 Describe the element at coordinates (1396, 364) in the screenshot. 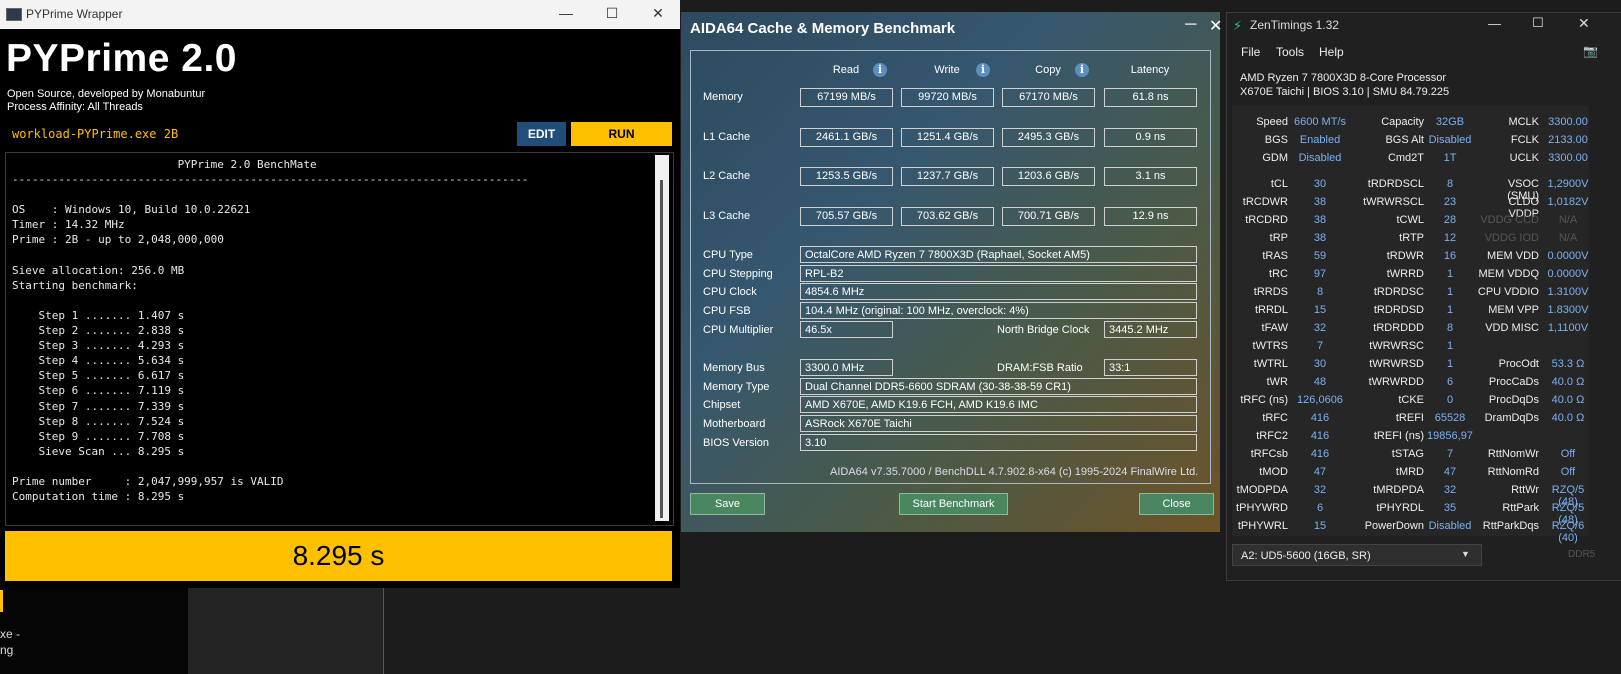

I see `timing-label: tWRWRSD` at that location.